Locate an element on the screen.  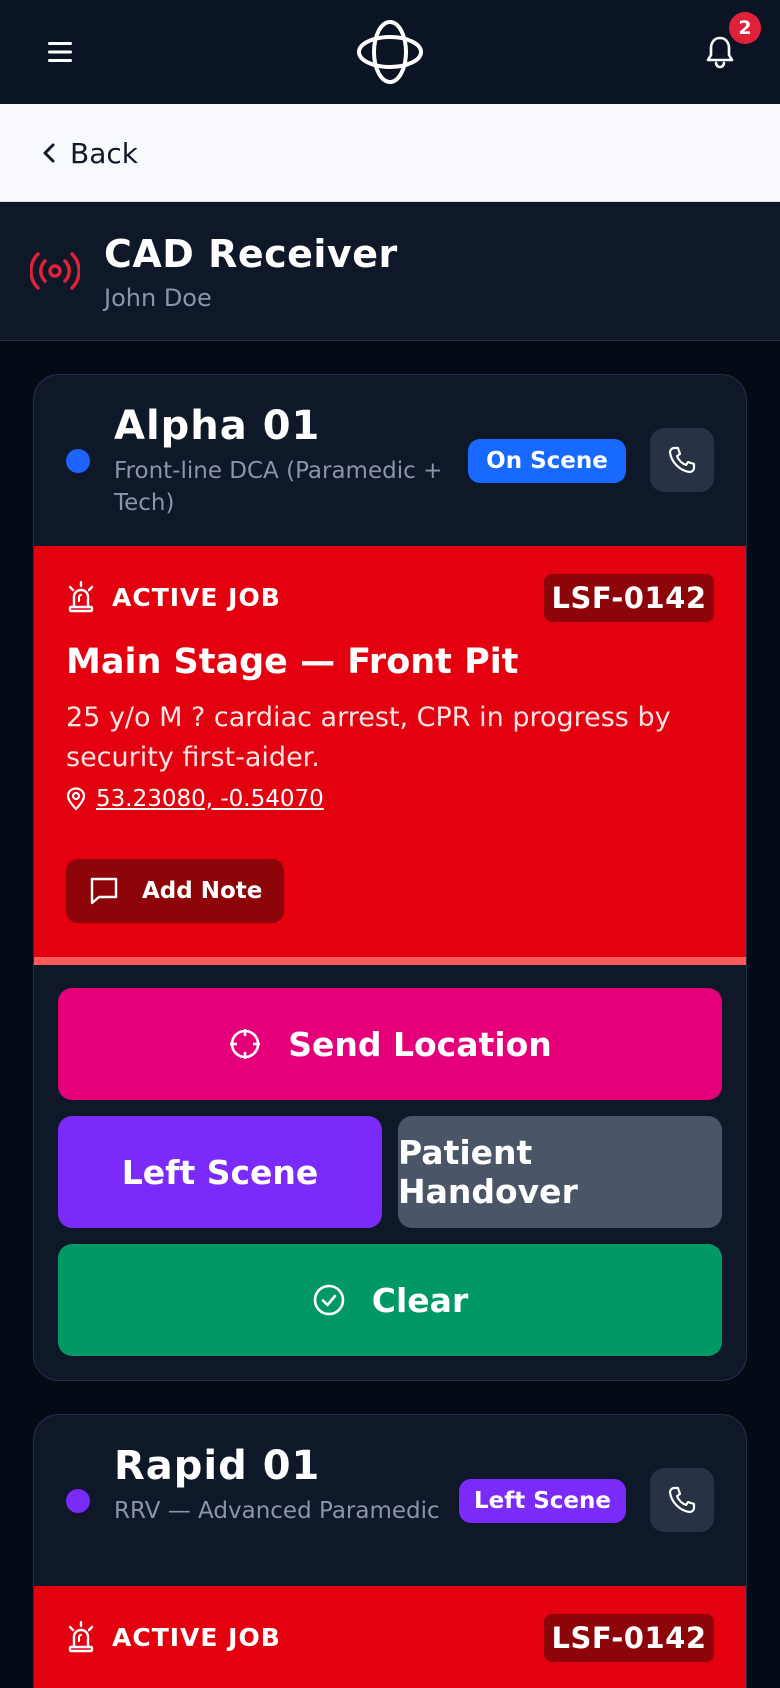
patient-handover-button: Patient Handover is located at coordinates (560, 1172).